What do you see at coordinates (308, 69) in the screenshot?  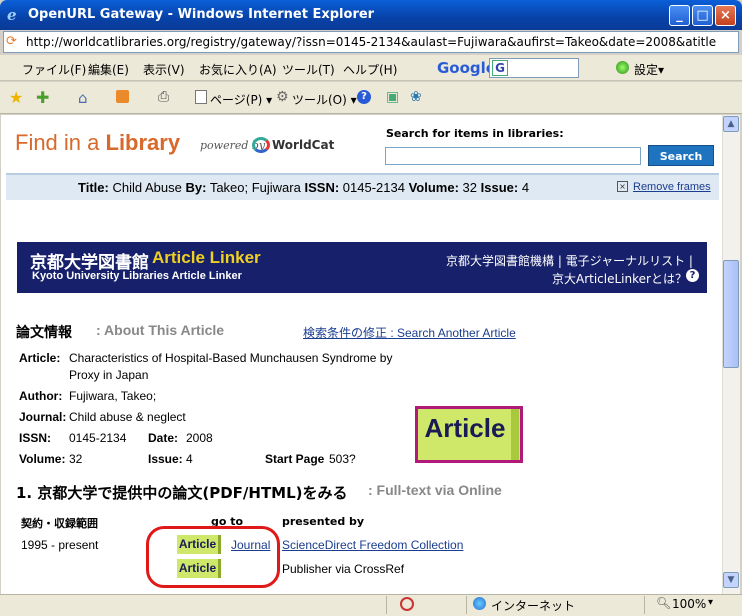 I see `menu-tools: ツール(T)` at bounding box center [308, 69].